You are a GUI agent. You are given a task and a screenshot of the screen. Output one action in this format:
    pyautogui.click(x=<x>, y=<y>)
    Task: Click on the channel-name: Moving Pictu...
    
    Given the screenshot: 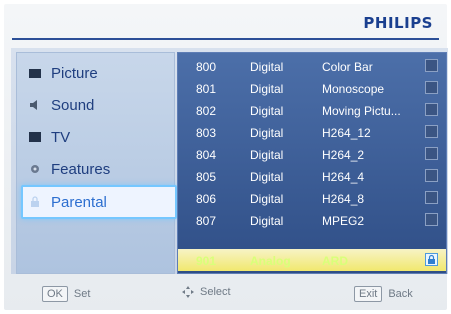 What is the action you would take?
    pyautogui.click(x=361, y=111)
    